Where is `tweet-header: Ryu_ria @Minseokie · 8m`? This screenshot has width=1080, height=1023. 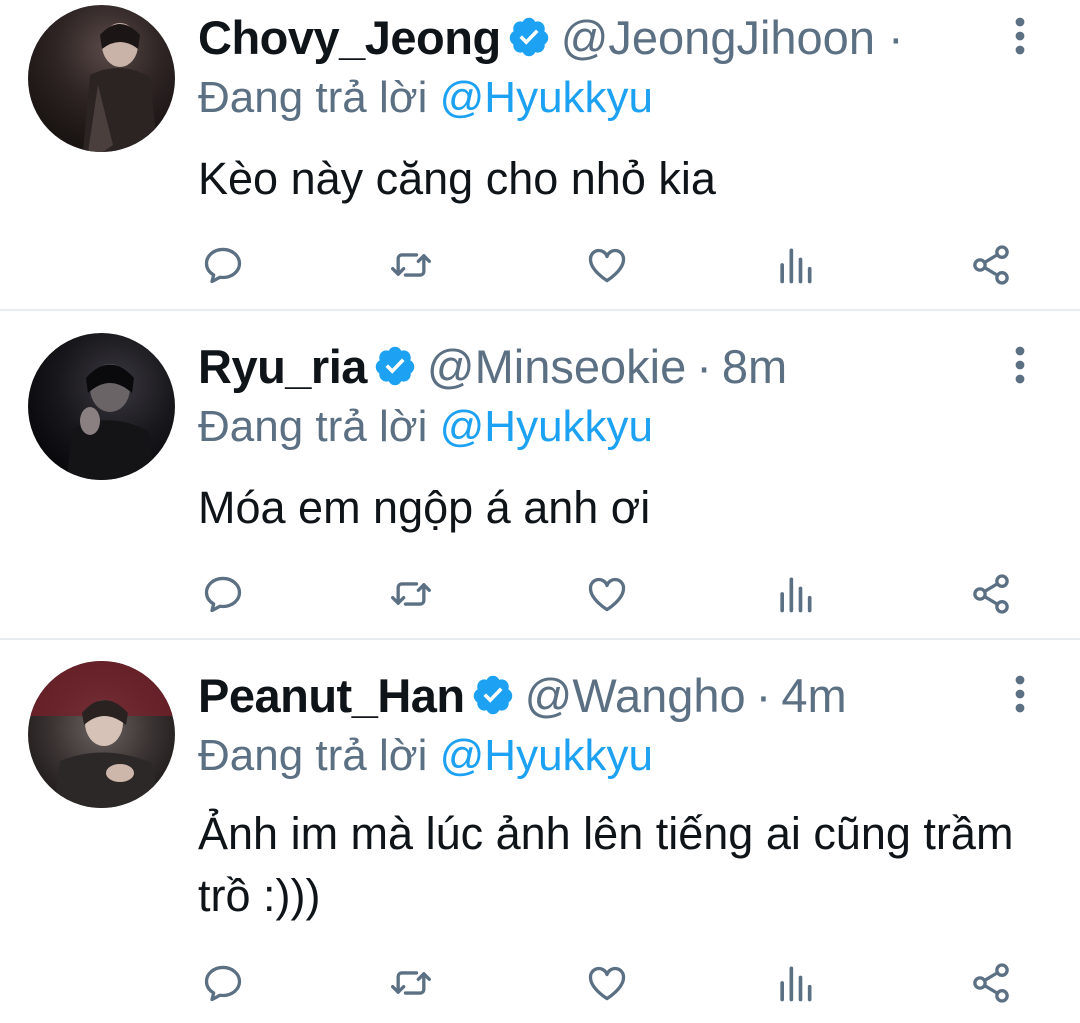 tweet-header: Ryu_ria @Minseokie · 8m is located at coordinates (492, 366).